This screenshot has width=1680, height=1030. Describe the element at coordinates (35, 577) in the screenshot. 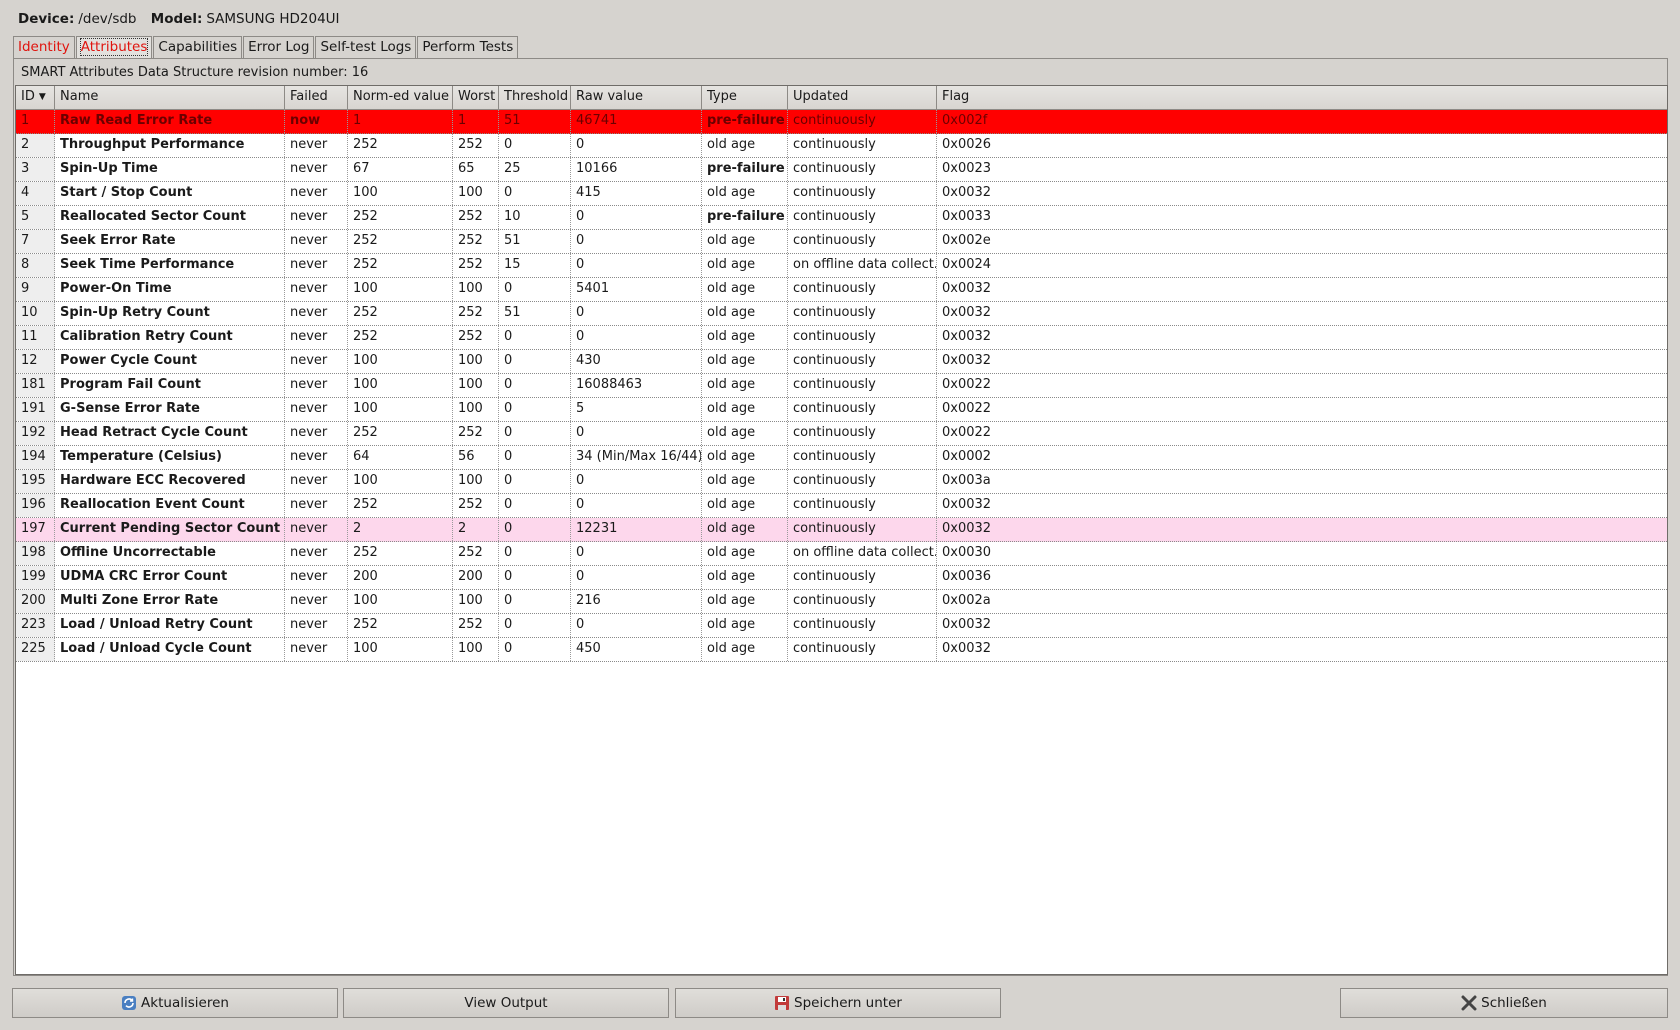

I see `cell-id: 199` at that location.